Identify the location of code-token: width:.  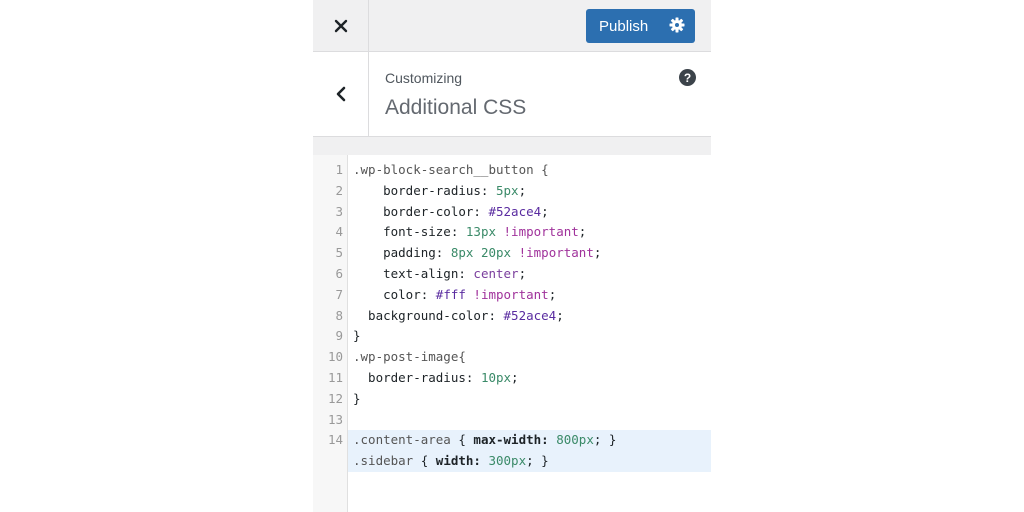
(458, 461).